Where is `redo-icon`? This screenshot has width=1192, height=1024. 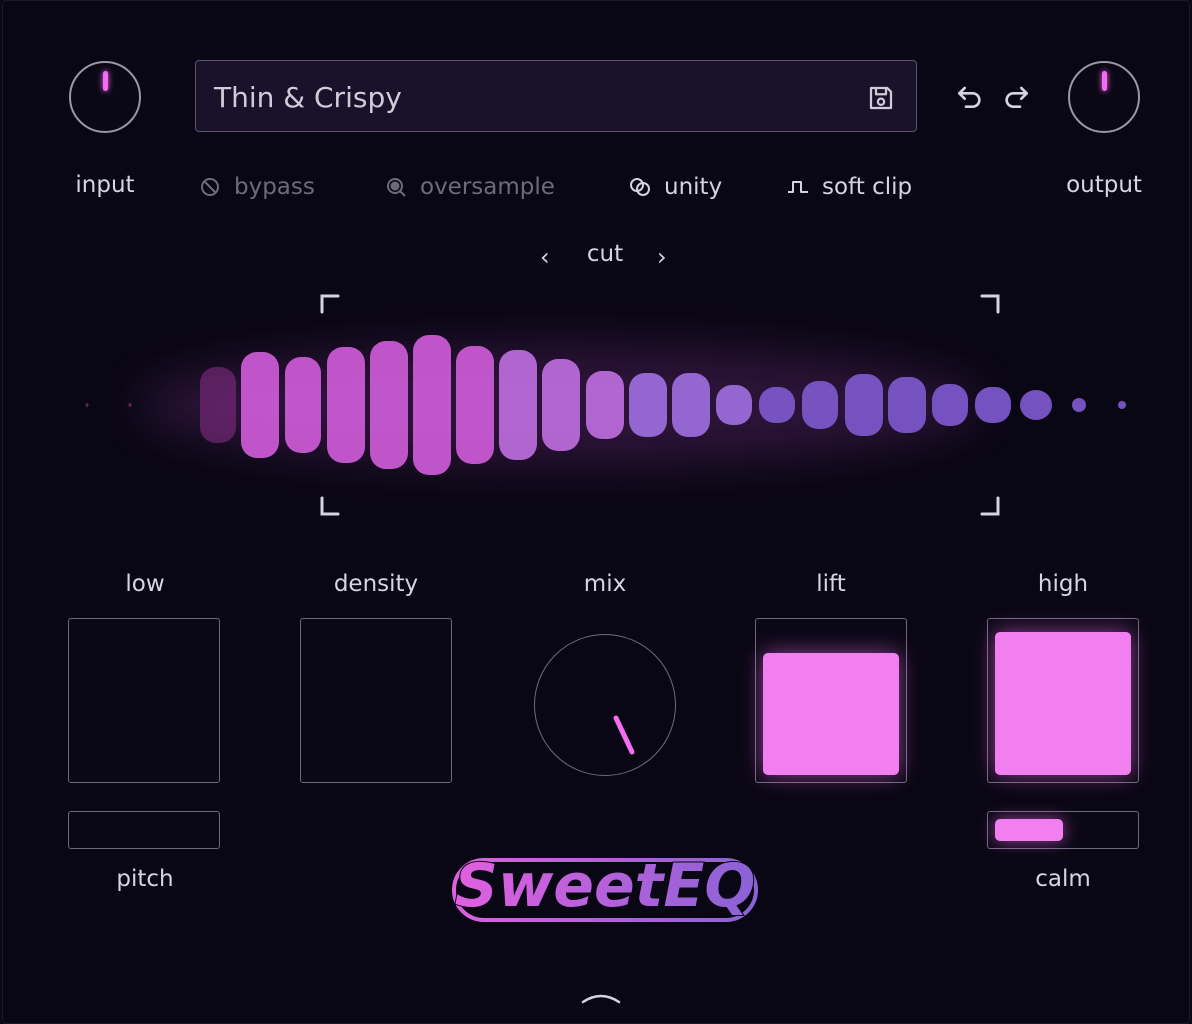
redo-icon is located at coordinates (1016, 96).